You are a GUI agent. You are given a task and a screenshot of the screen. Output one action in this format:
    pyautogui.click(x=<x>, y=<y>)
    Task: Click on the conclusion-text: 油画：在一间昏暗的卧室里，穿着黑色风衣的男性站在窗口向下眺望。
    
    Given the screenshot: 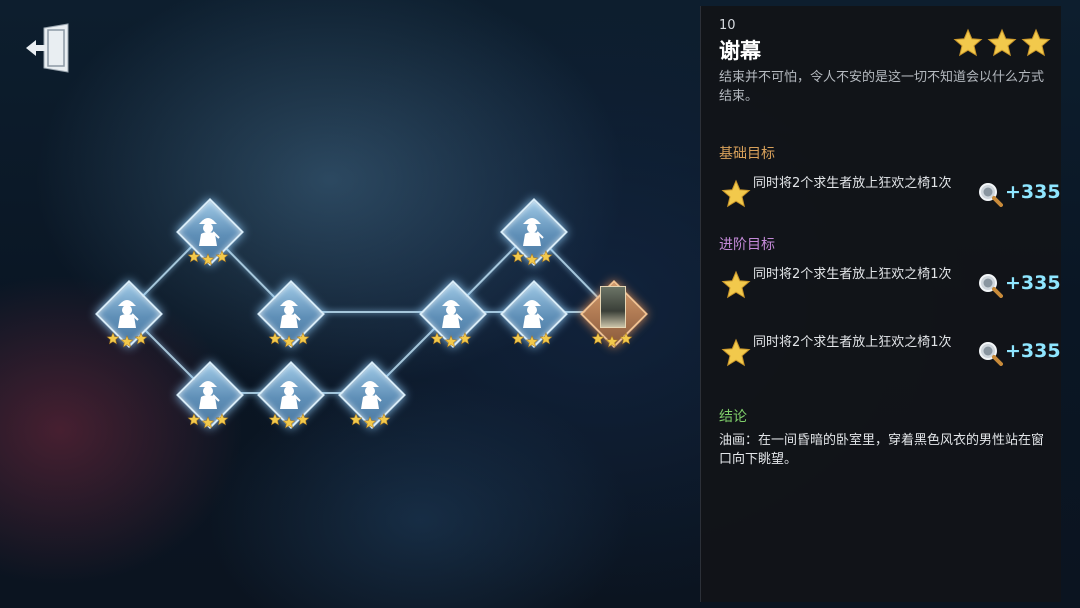 What is the action you would take?
    pyautogui.click(x=882, y=450)
    